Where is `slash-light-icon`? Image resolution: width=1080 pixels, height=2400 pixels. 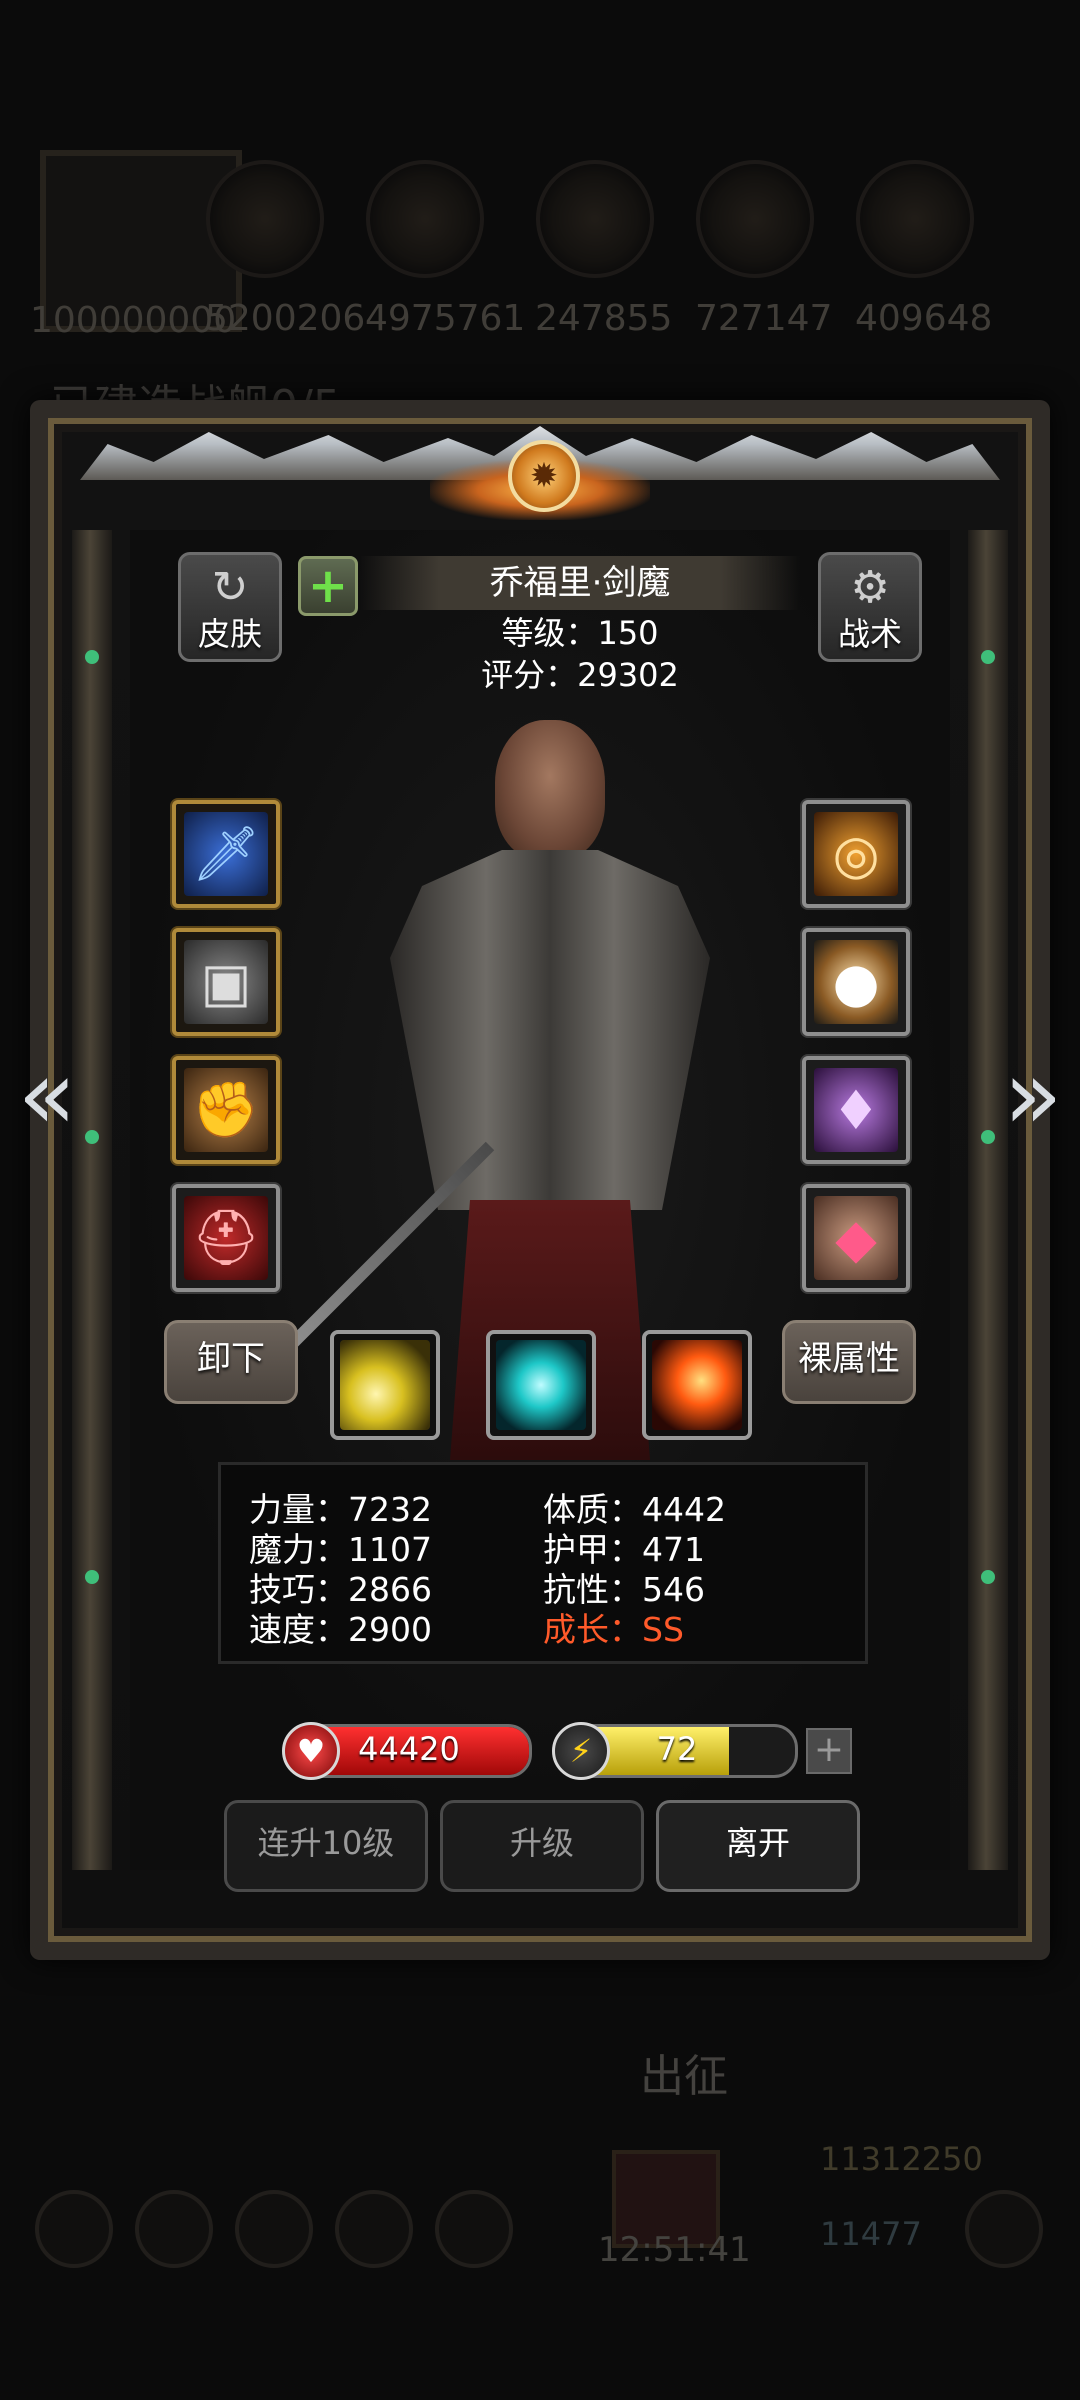 slash-light-icon is located at coordinates (385, 1385).